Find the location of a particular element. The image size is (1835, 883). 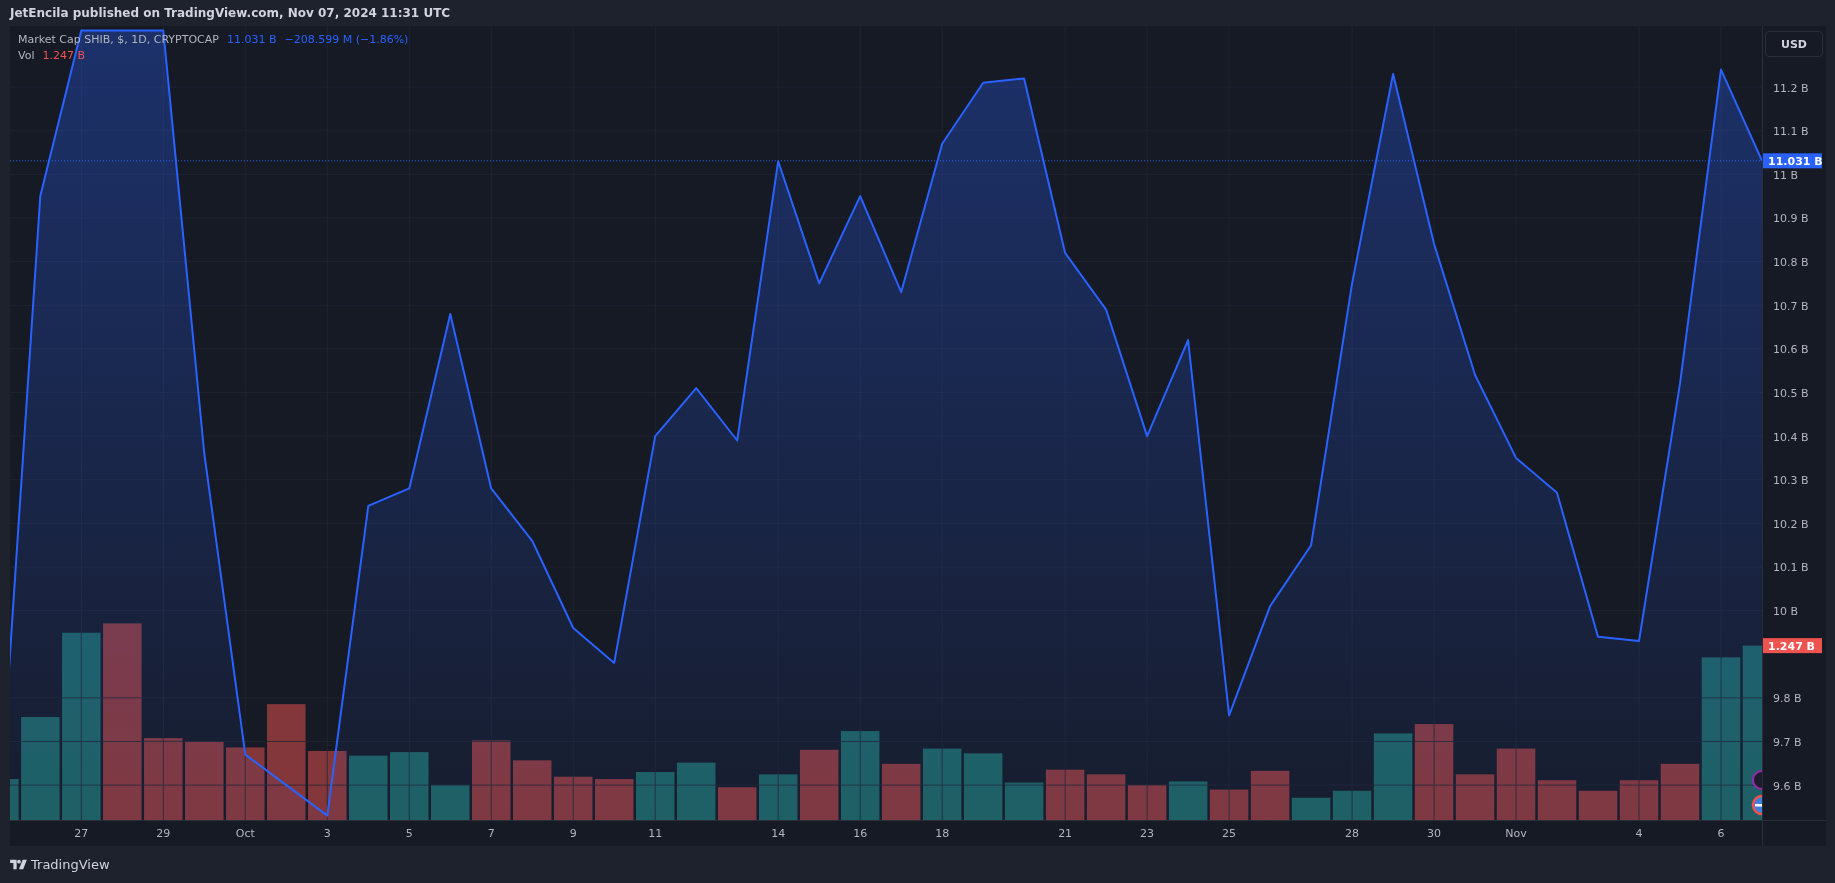

axis-label: 29 is located at coordinates (163, 833).